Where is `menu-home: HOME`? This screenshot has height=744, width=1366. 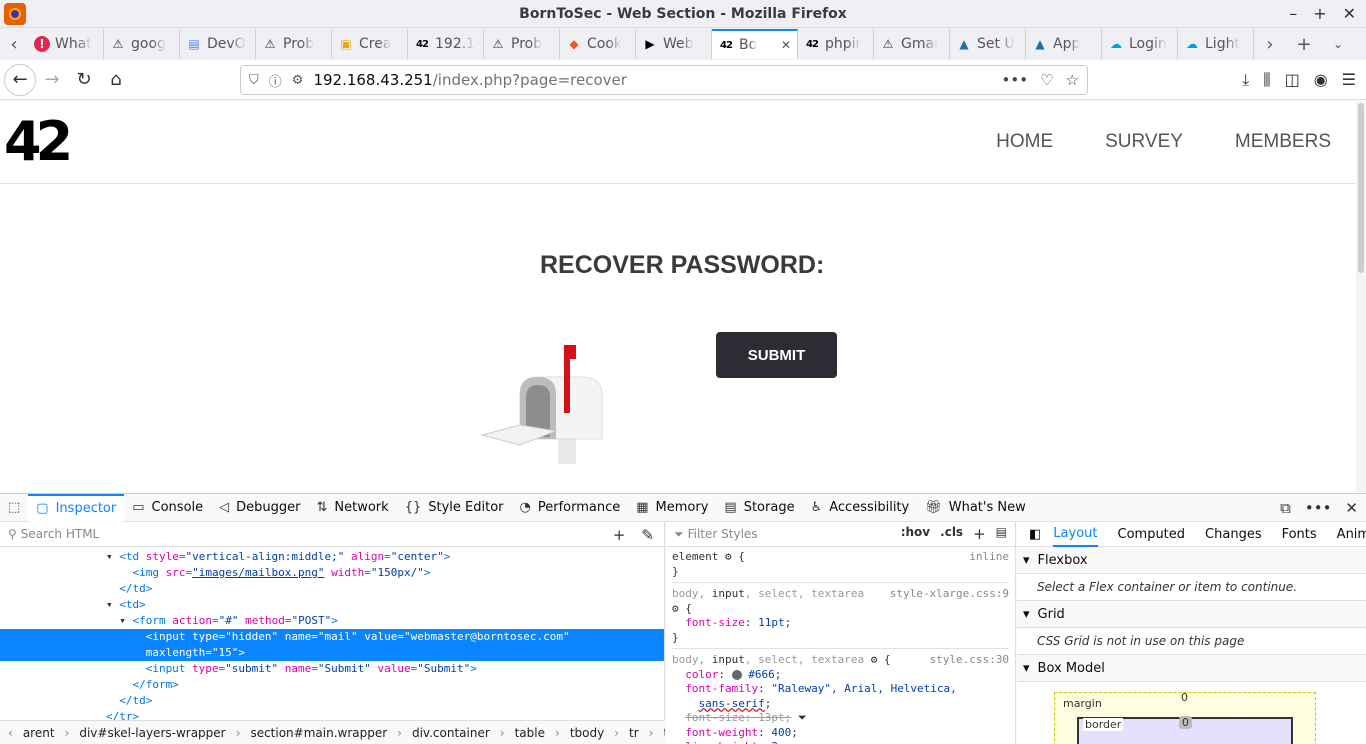
menu-home: HOME is located at coordinates (1024, 142).